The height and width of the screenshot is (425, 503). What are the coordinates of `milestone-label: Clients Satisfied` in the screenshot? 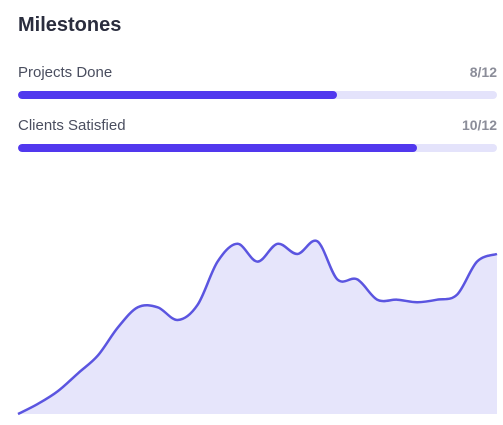 It's located at (72, 125).